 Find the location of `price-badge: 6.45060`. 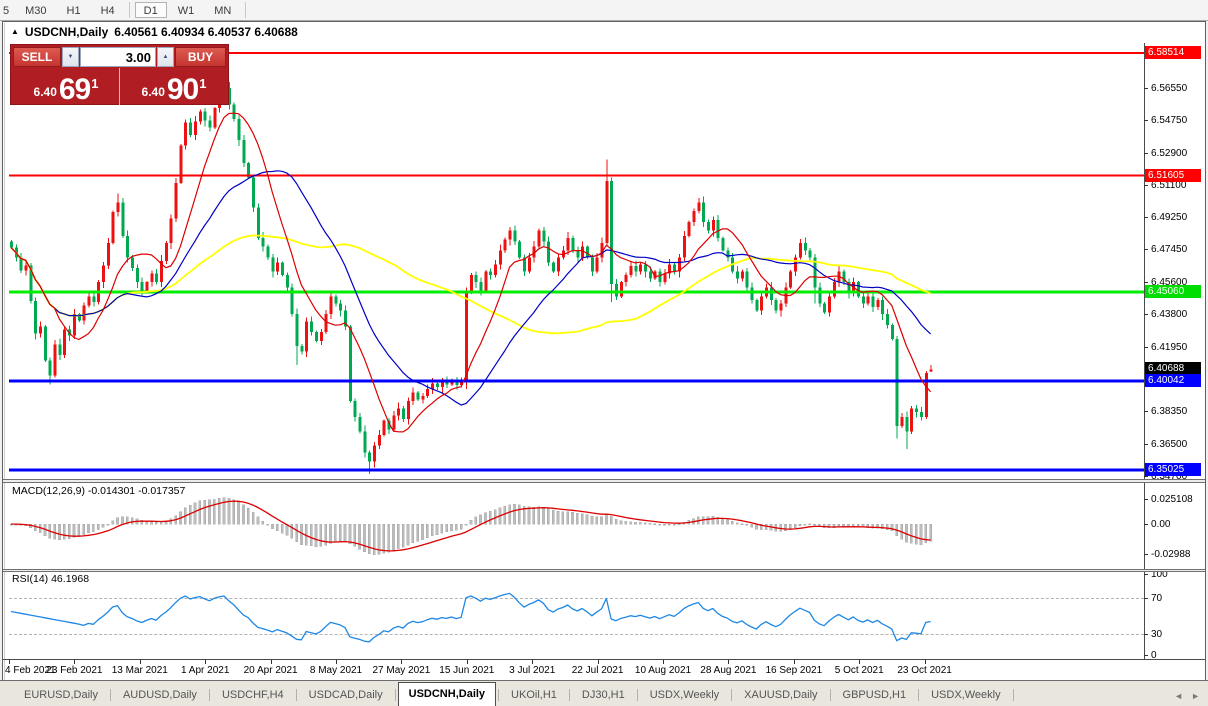

price-badge: 6.45060 is located at coordinates (1173, 291).